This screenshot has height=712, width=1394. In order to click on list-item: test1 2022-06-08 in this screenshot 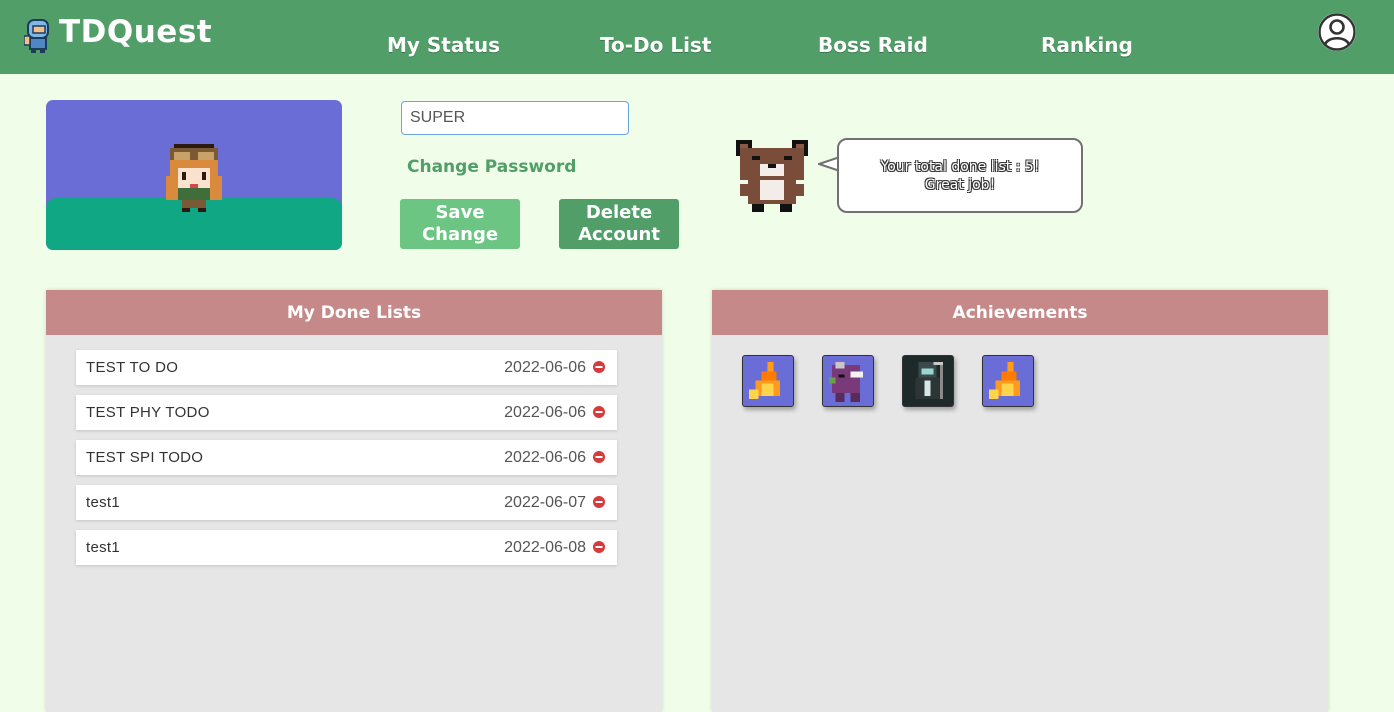, I will do `click(346, 547)`.